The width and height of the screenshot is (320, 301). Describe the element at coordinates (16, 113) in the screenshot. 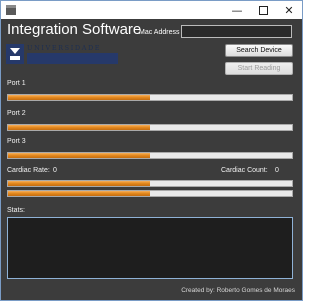

I see `port-2-label: Port 2` at that location.